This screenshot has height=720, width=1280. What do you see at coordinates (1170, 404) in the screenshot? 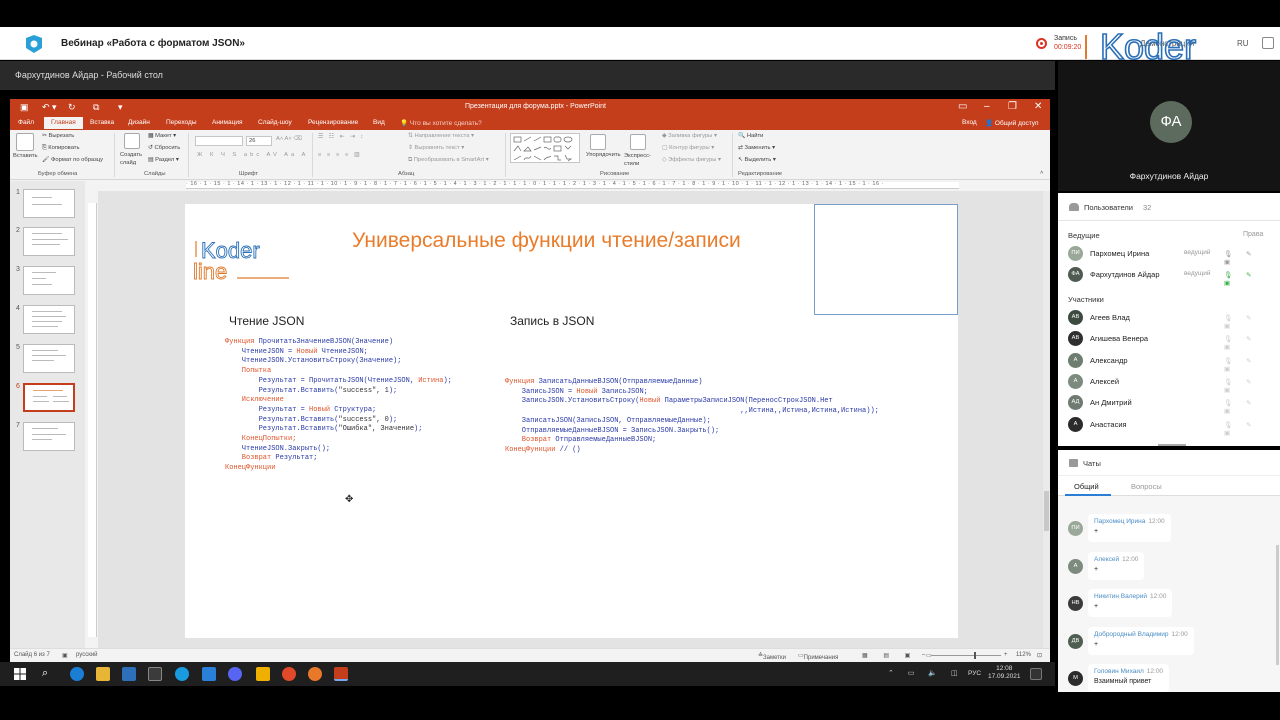
I see `participant-item: АД Ан Дмитрий 🎙 ✎ ▣` at bounding box center [1170, 404].